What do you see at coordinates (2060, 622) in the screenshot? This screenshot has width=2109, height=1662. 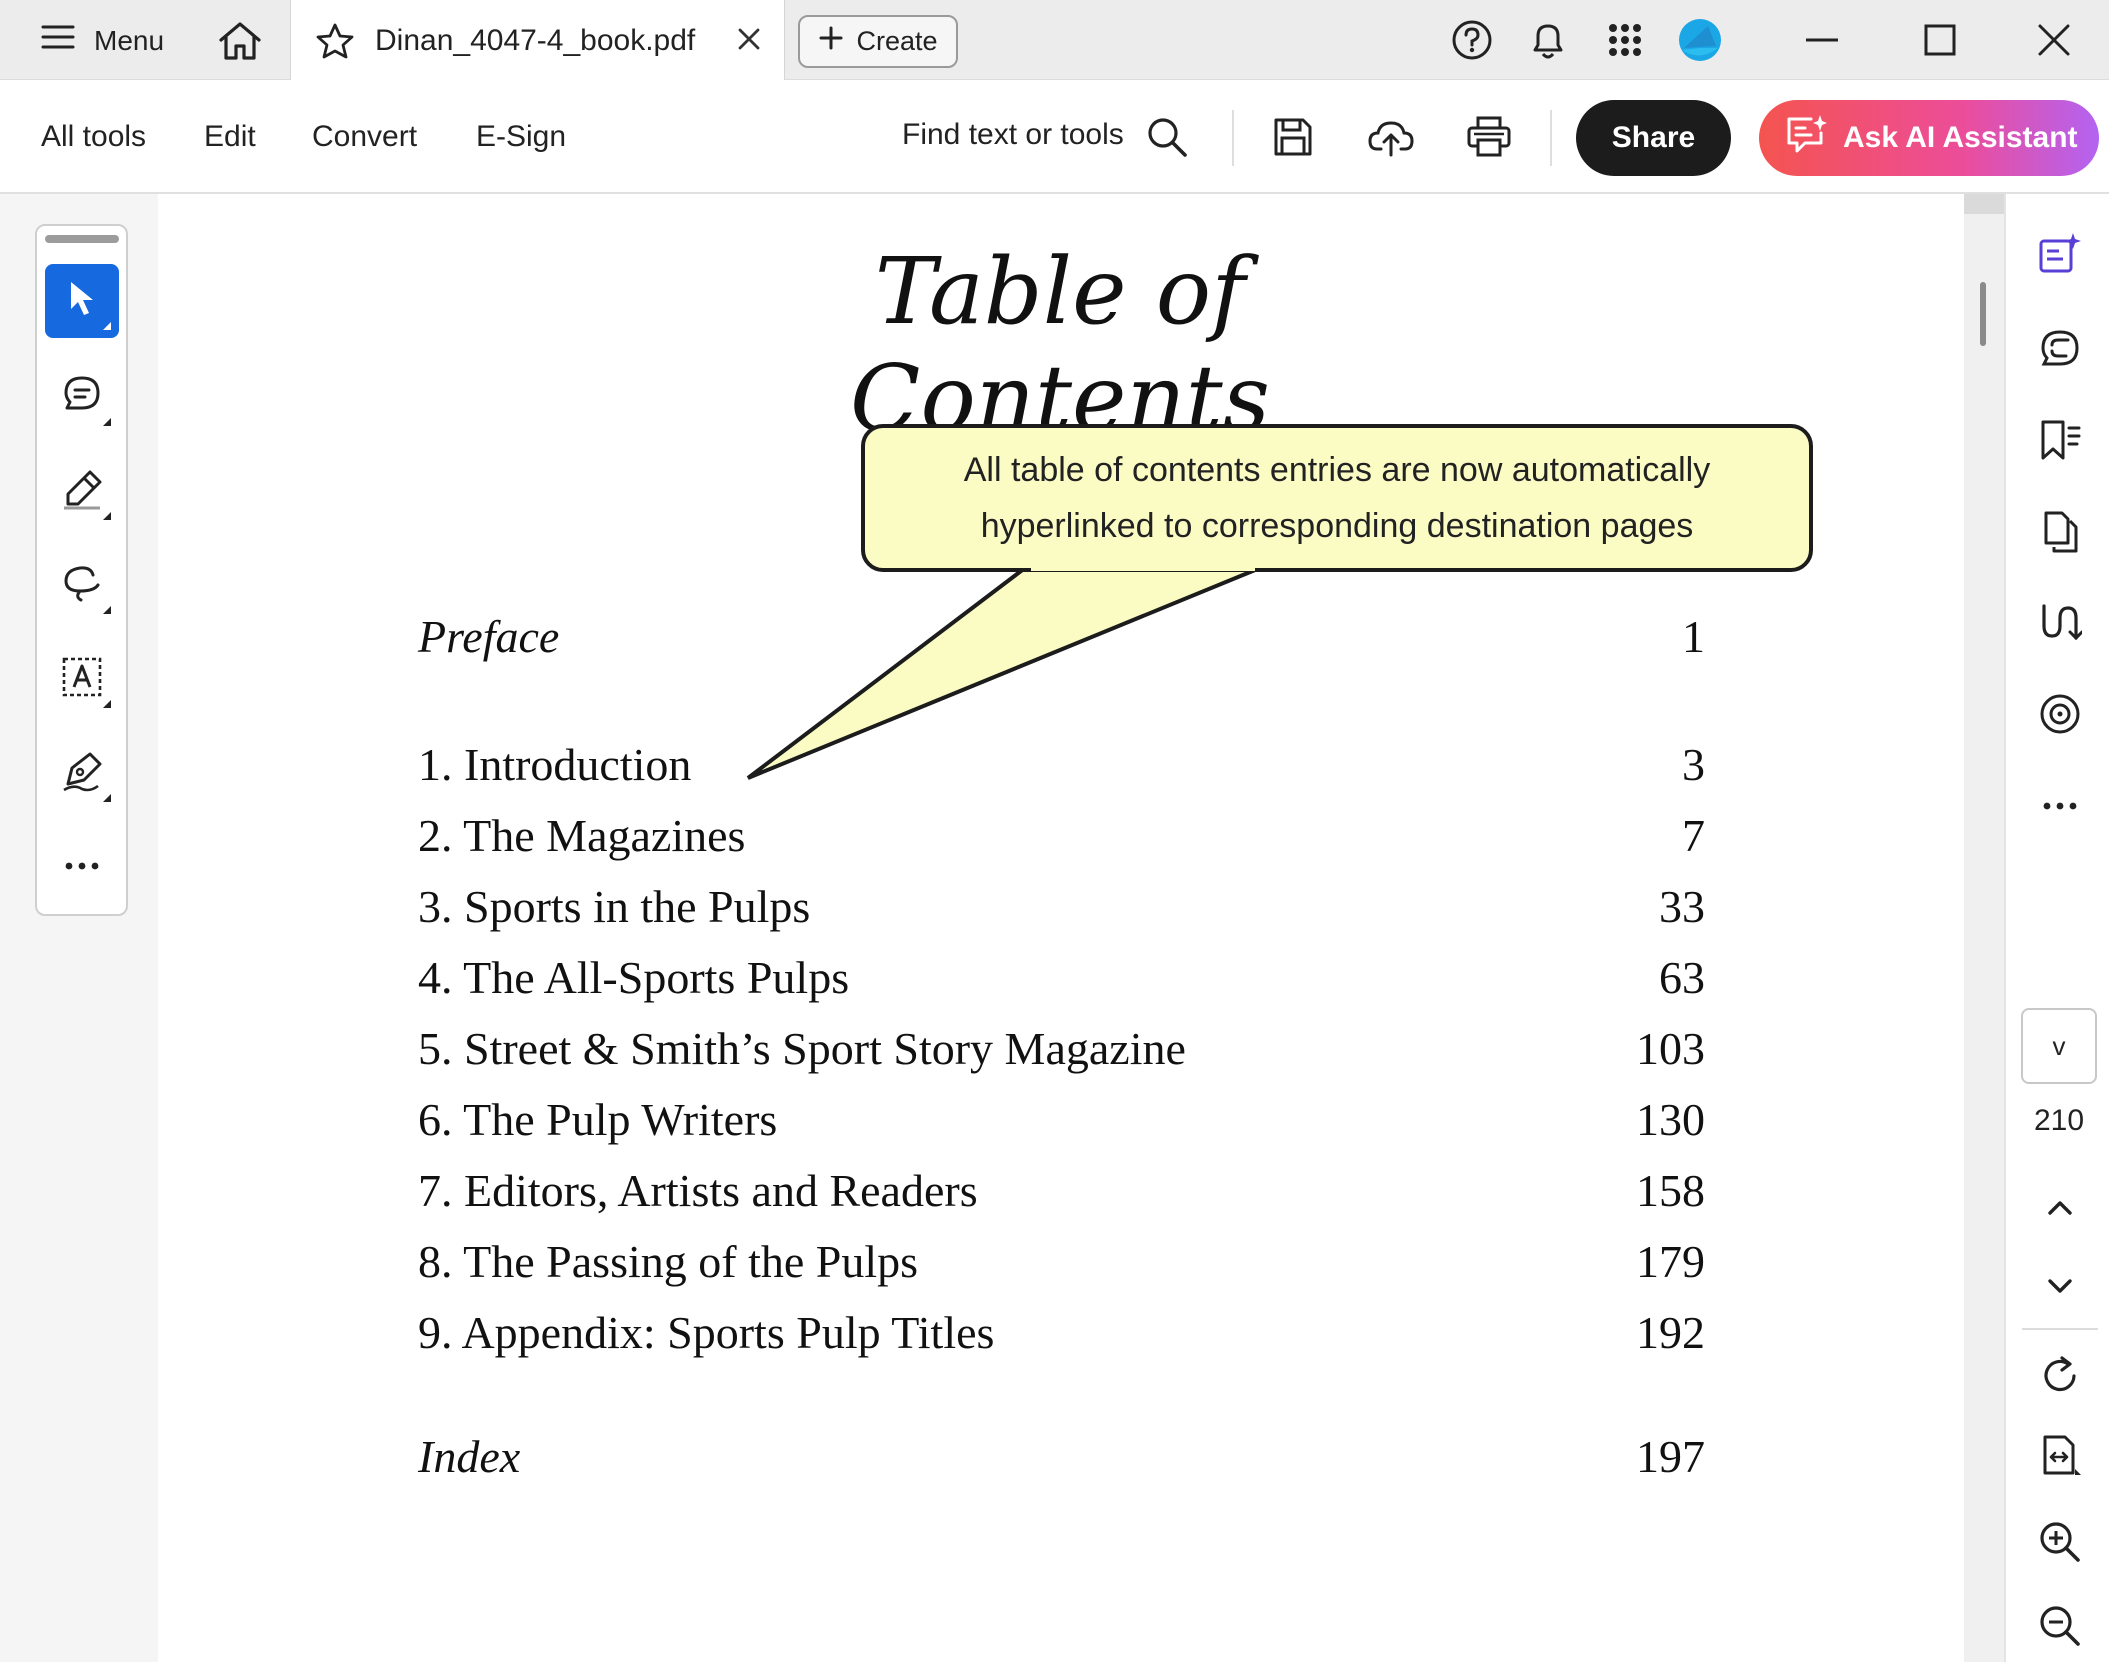 I see `compare-files-icon` at bounding box center [2060, 622].